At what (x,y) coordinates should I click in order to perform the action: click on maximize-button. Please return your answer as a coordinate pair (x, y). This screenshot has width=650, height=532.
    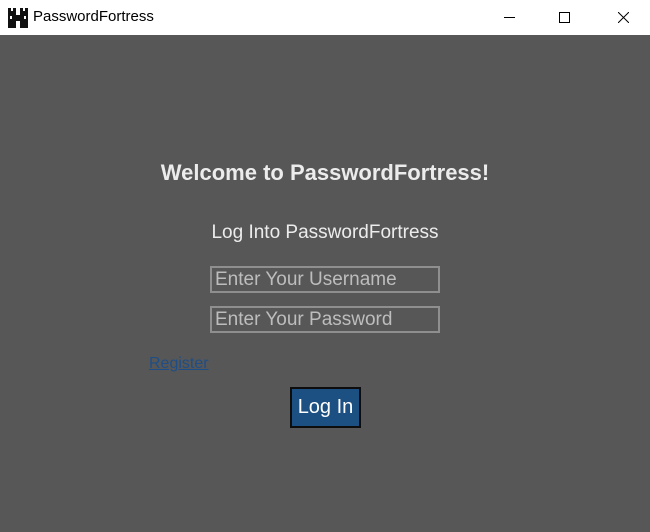
    Looking at the image, I should click on (564, 17).